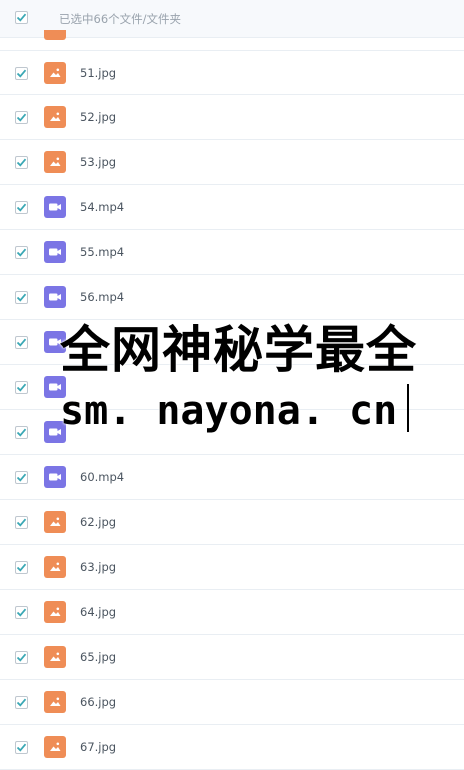 This screenshot has width=464, height=770. Describe the element at coordinates (232, 19) in the screenshot. I see `selection-header: 已选中66个文件/文件夹` at that location.